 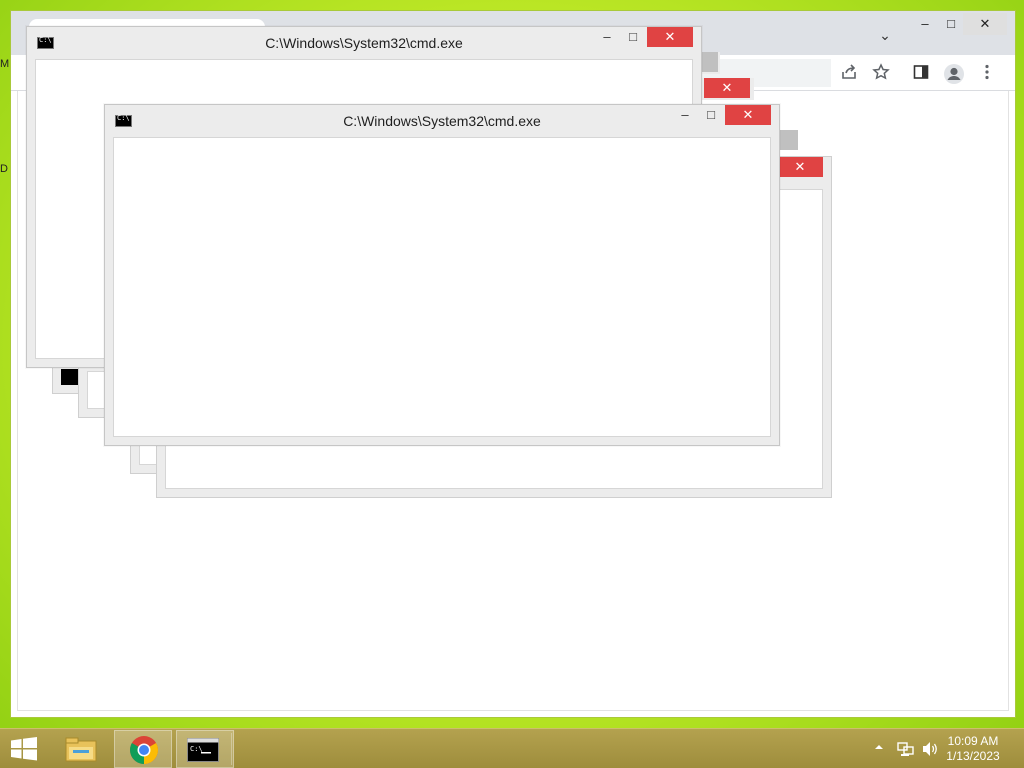 I want to click on taskbar-command-prompt: C:\, so click(x=205, y=749).